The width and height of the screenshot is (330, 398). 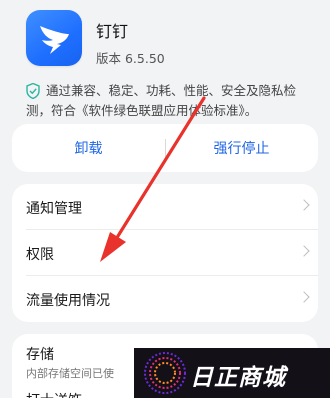 I want to click on settings-row-label: 流量使用情况, so click(x=68, y=301).